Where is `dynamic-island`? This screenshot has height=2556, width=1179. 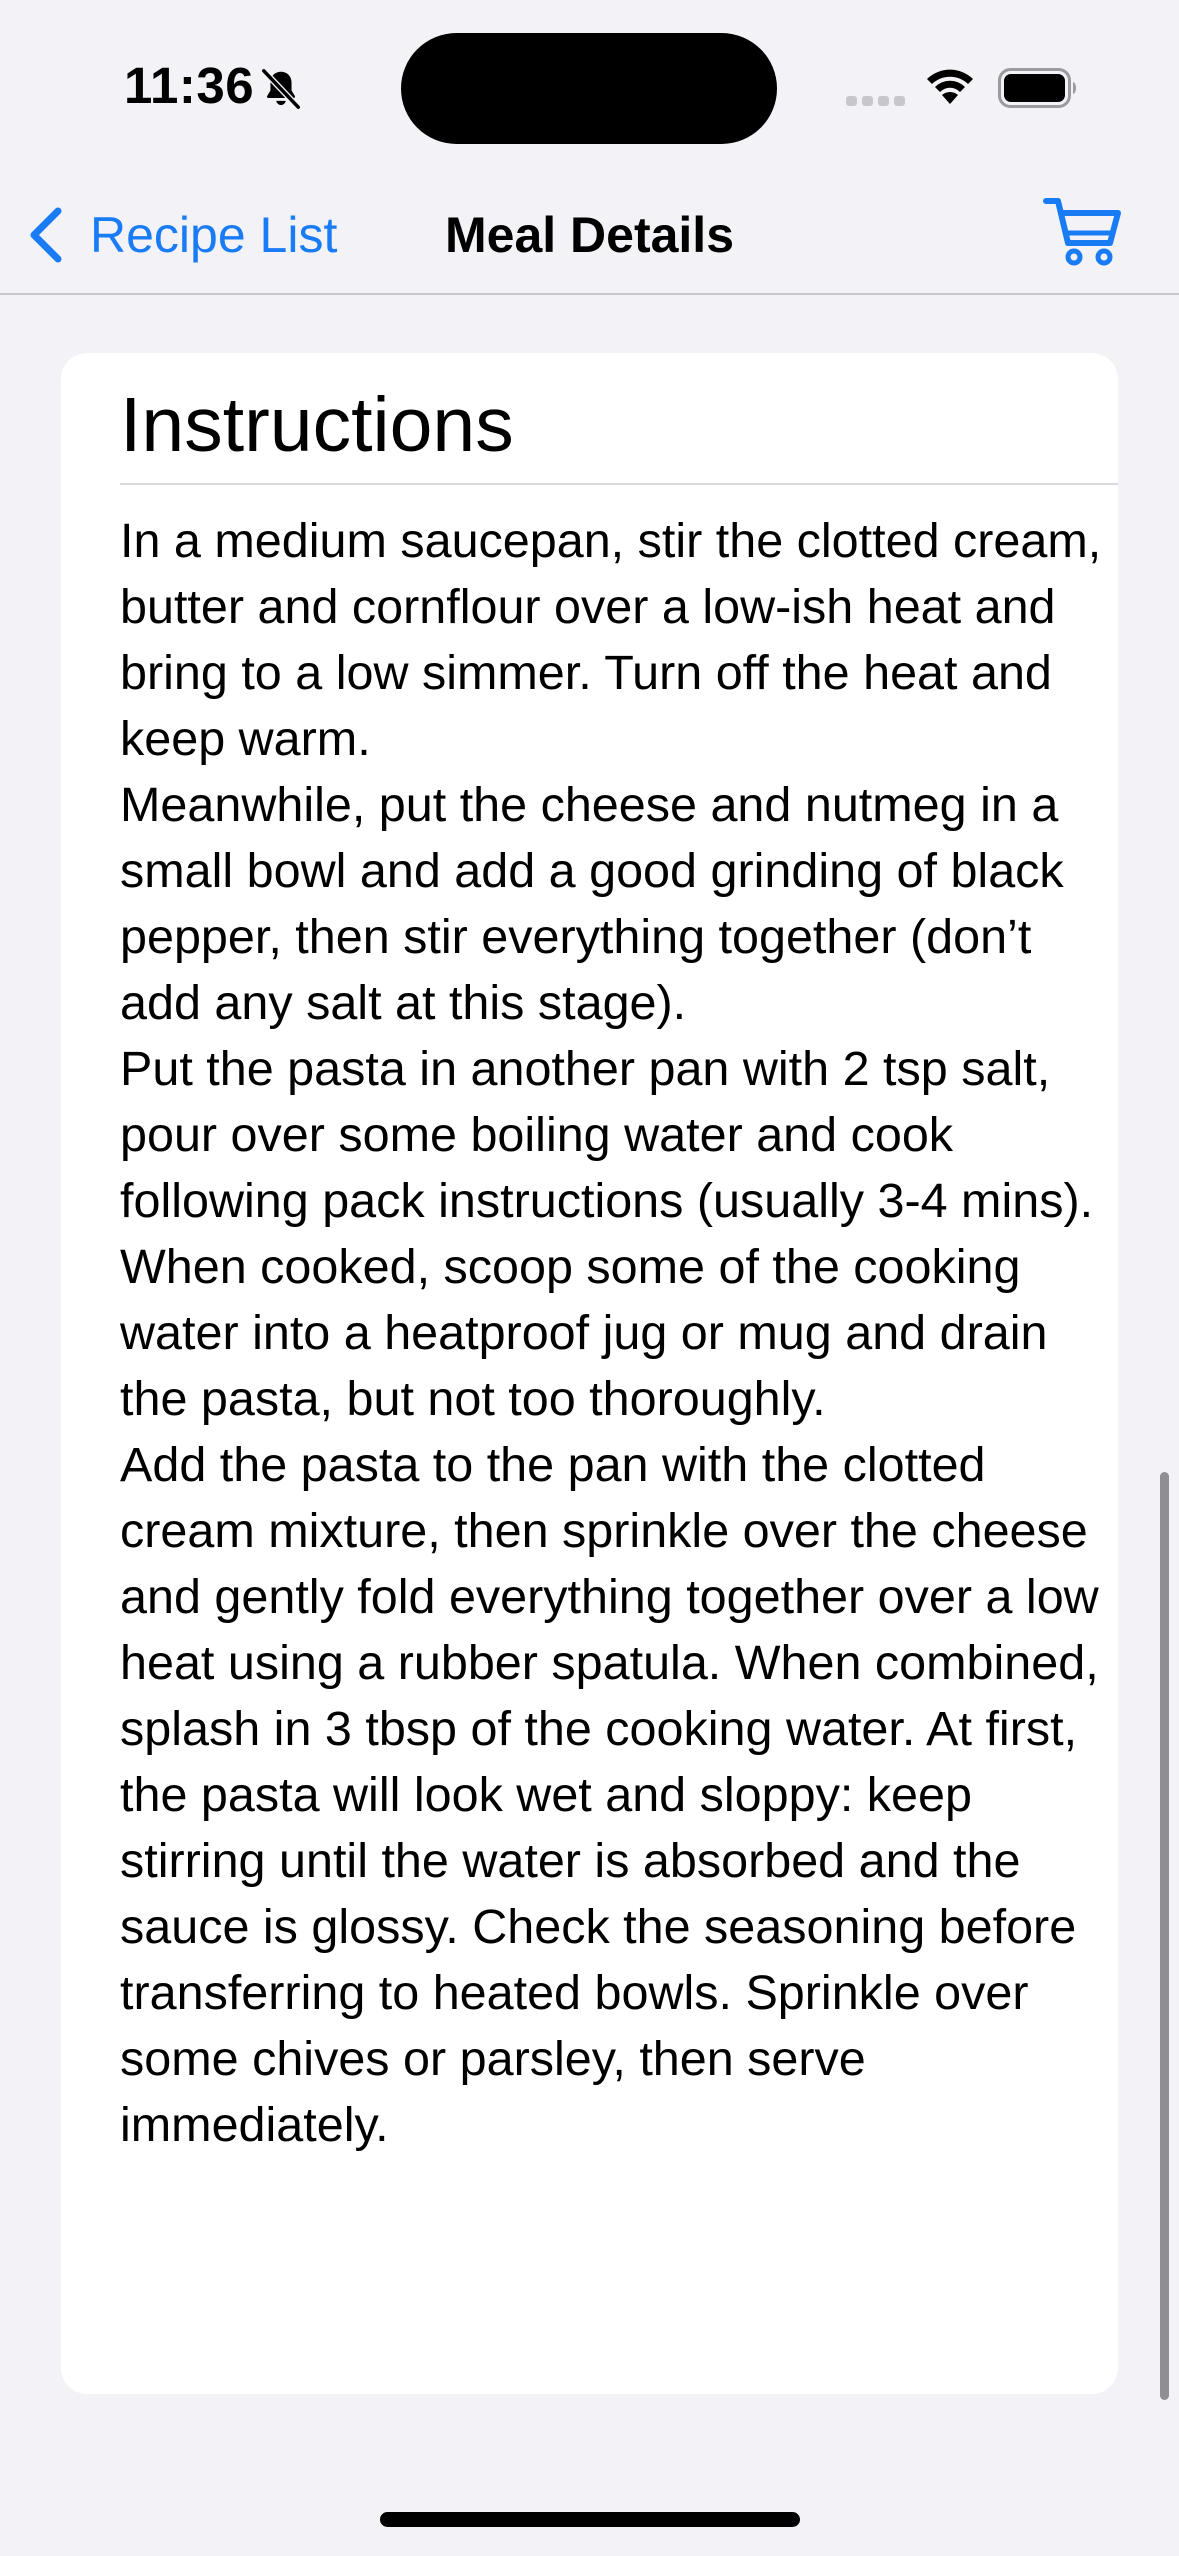 dynamic-island is located at coordinates (589, 88).